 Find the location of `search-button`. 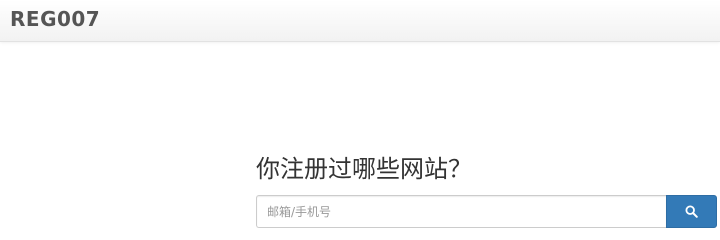

search-button is located at coordinates (691, 211).